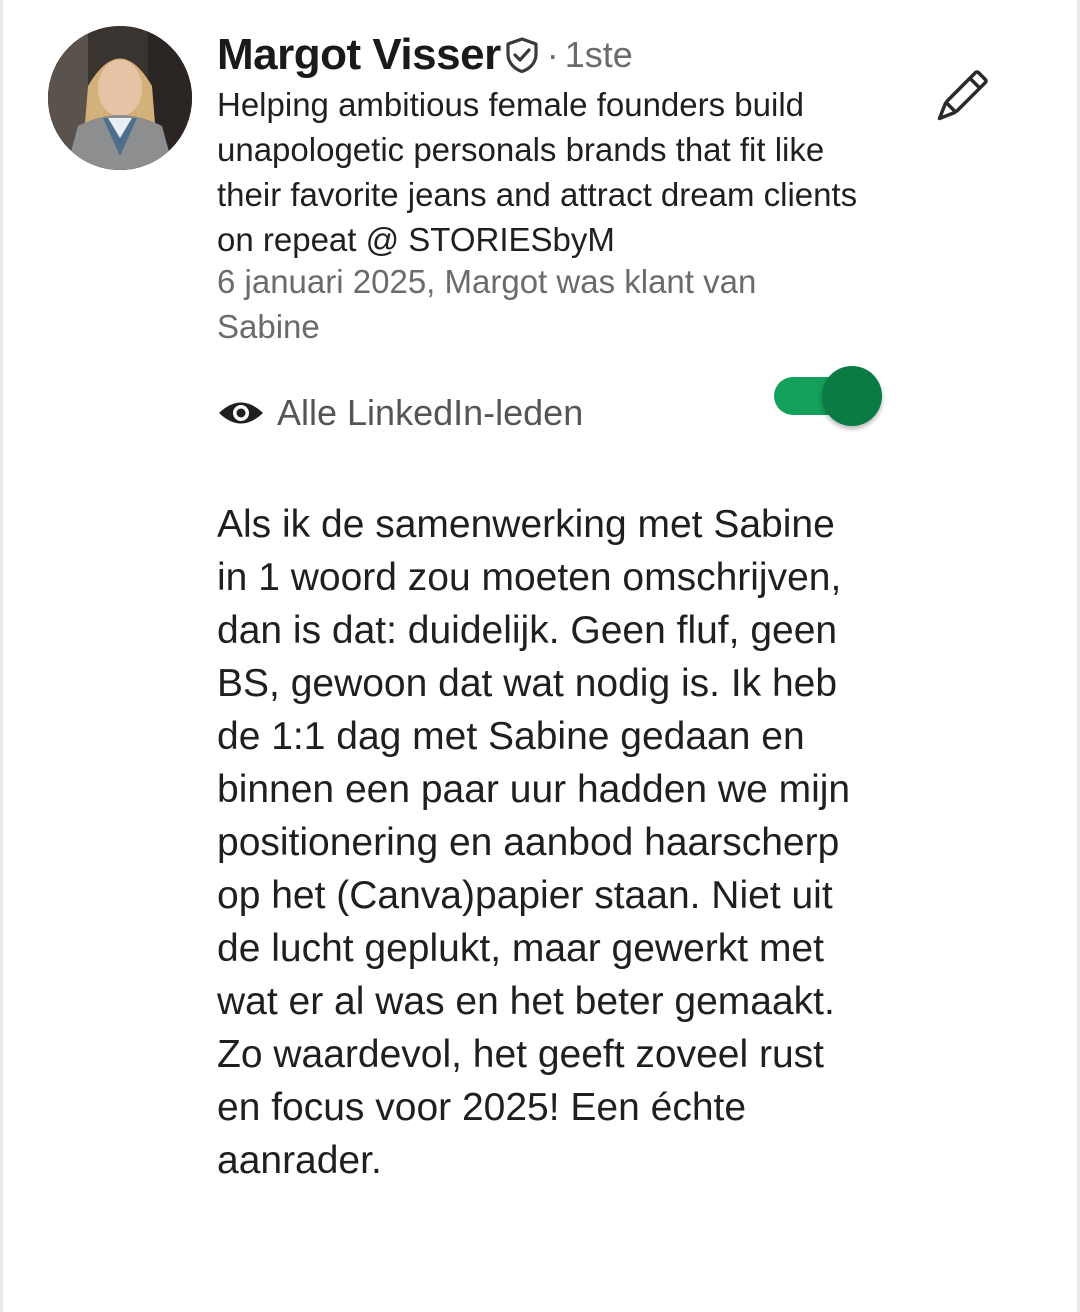 This screenshot has height=1312, width=1080. Describe the element at coordinates (359, 55) in the screenshot. I see `author-name: Margot Visser` at that location.